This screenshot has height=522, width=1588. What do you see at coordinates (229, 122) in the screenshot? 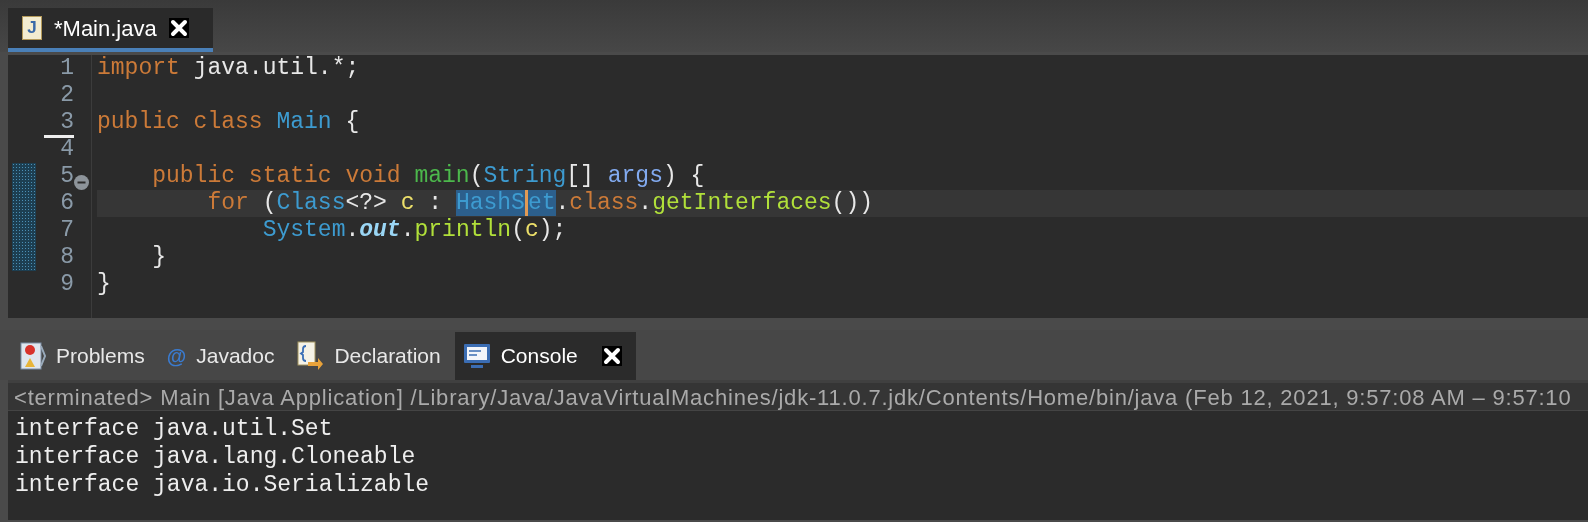
I see `code-line: public class Main {` at bounding box center [229, 122].